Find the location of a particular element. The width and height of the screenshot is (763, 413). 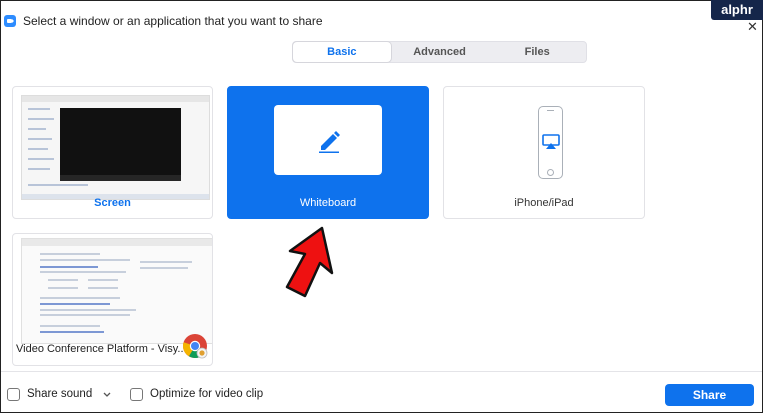

tab-advanced: Advanced is located at coordinates (440, 52).